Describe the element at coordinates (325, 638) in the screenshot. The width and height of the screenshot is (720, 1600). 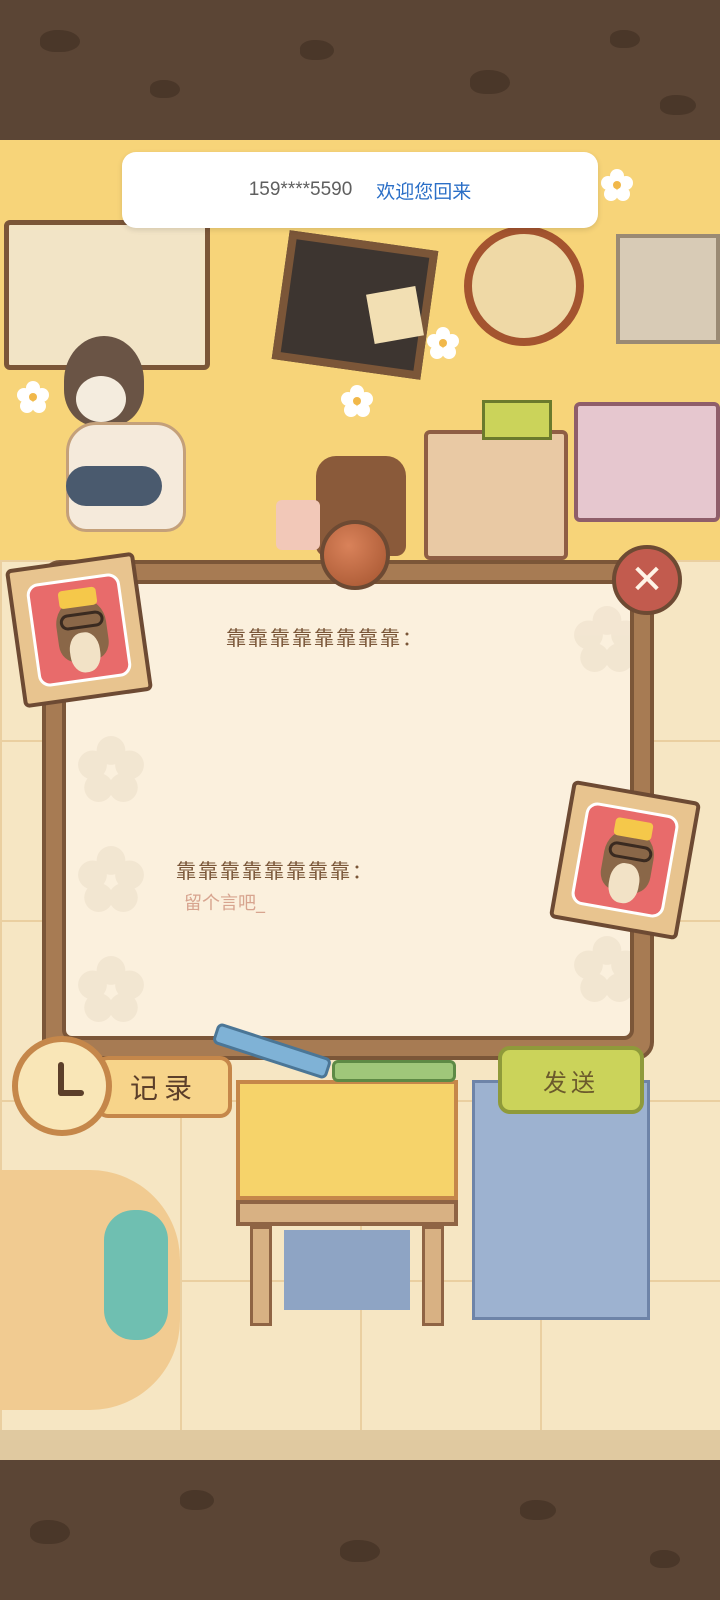
I see `sender-label: 靠靠靠靠靠靠靠靠：` at that location.